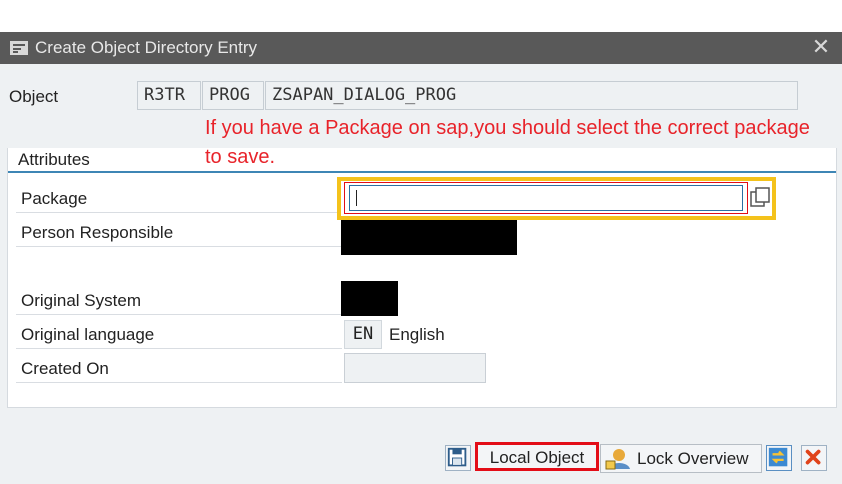 This screenshot has height=484, width=842. What do you see at coordinates (97, 232) in the screenshot?
I see `person-responsible-label: Person Responsible` at bounding box center [97, 232].